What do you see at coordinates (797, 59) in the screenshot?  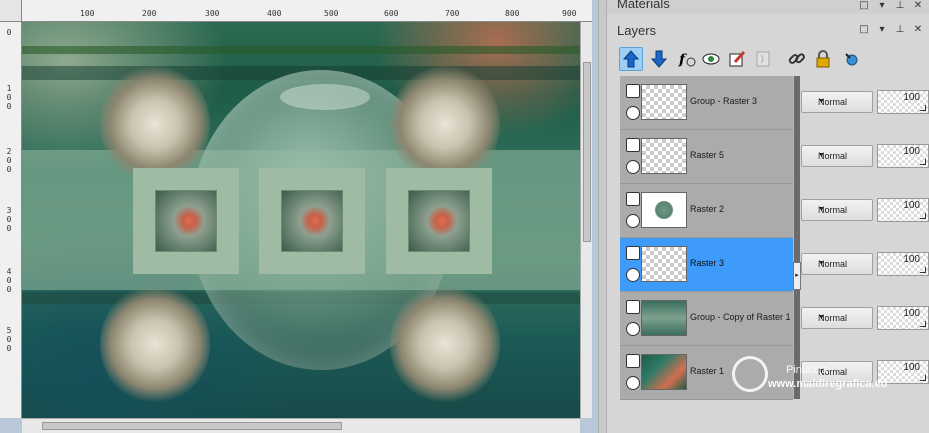 I see `link-icon` at bounding box center [797, 59].